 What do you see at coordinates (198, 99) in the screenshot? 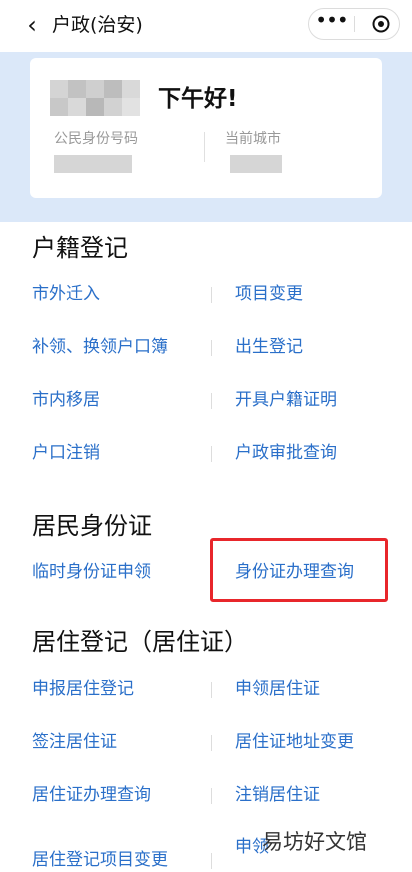
I see `greeting-text: 下午好!` at bounding box center [198, 99].